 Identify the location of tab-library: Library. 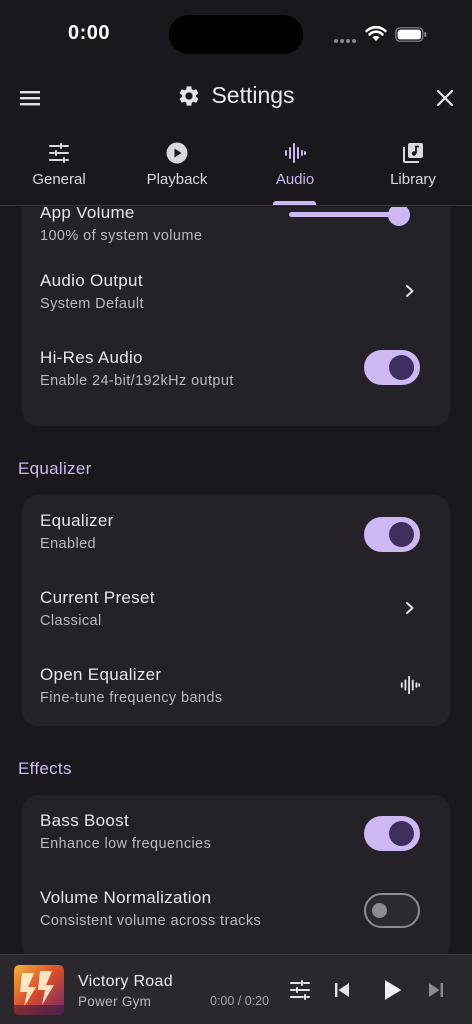
(413, 167).